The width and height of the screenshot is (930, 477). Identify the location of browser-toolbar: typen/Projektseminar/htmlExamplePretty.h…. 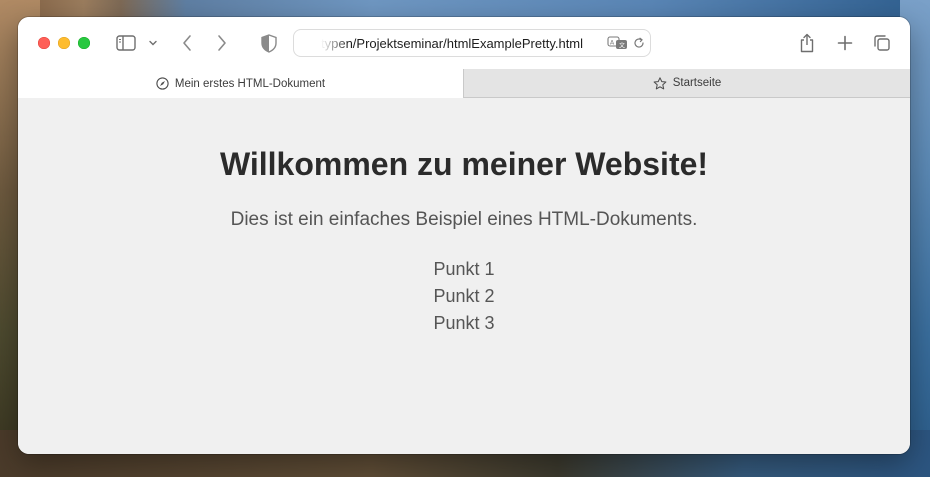
(464, 43).